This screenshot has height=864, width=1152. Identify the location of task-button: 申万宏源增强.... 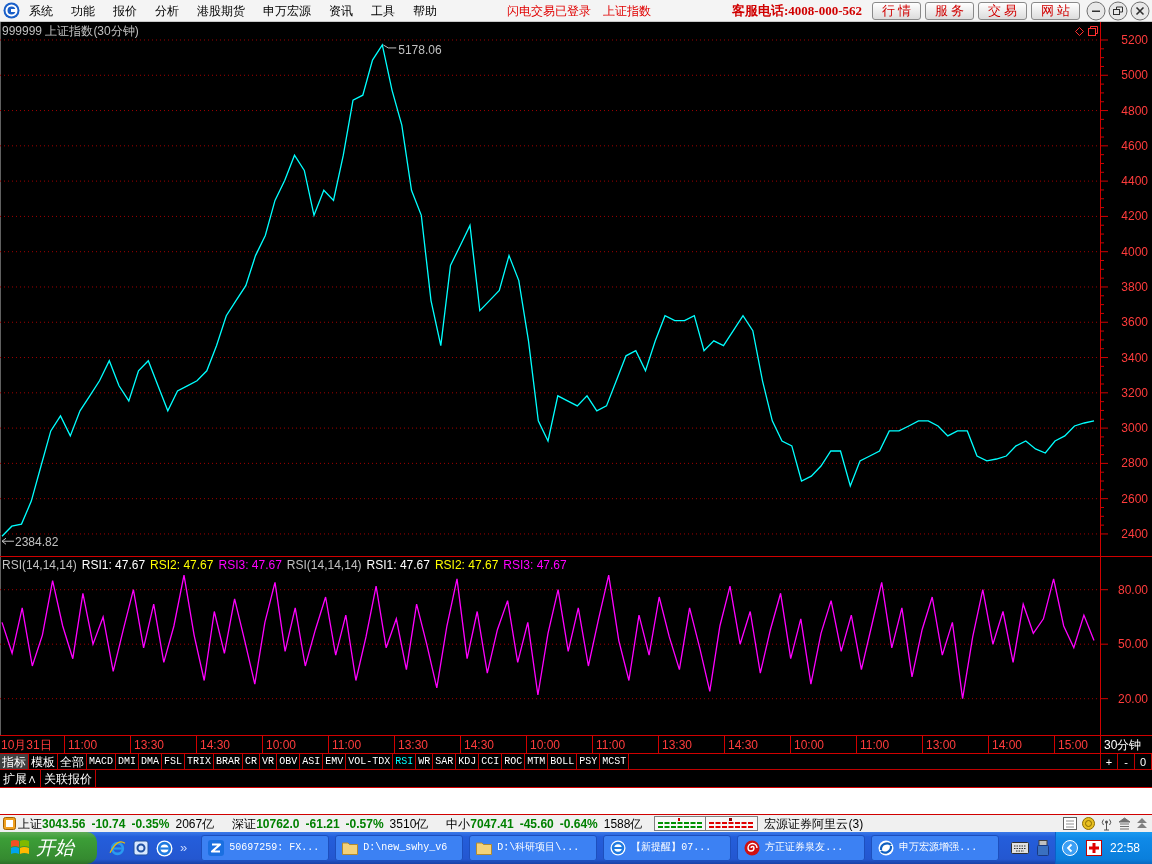
(935, 848).